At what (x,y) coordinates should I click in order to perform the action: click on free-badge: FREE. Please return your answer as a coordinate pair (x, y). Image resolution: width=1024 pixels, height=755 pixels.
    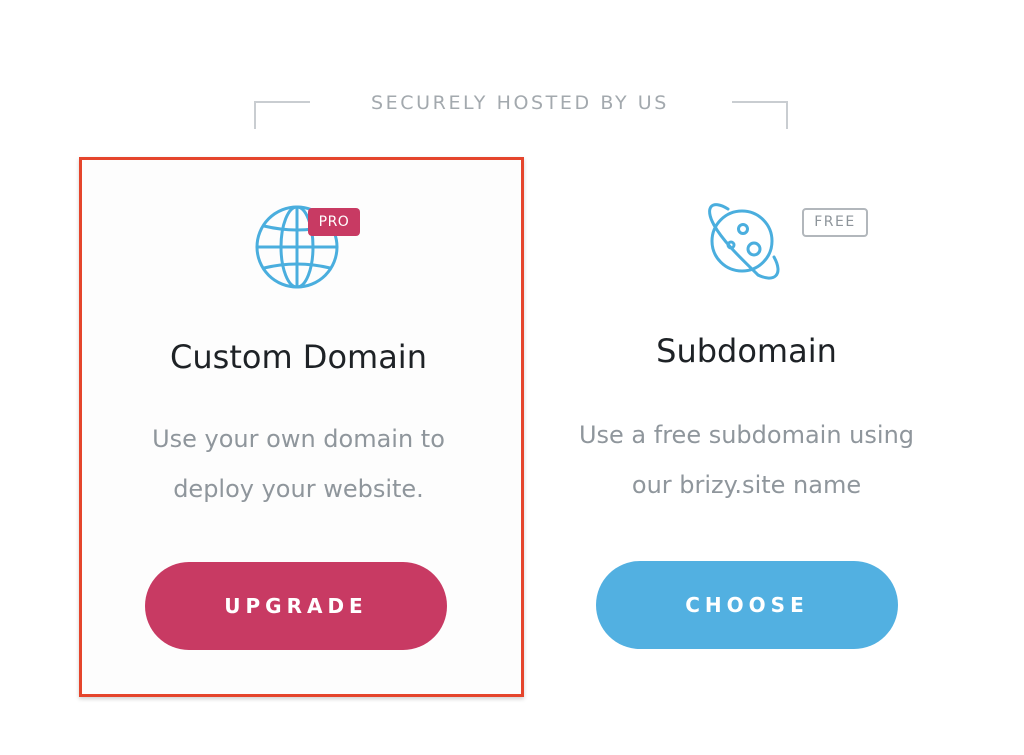
    Looking at the image, I should click on (835, 222).